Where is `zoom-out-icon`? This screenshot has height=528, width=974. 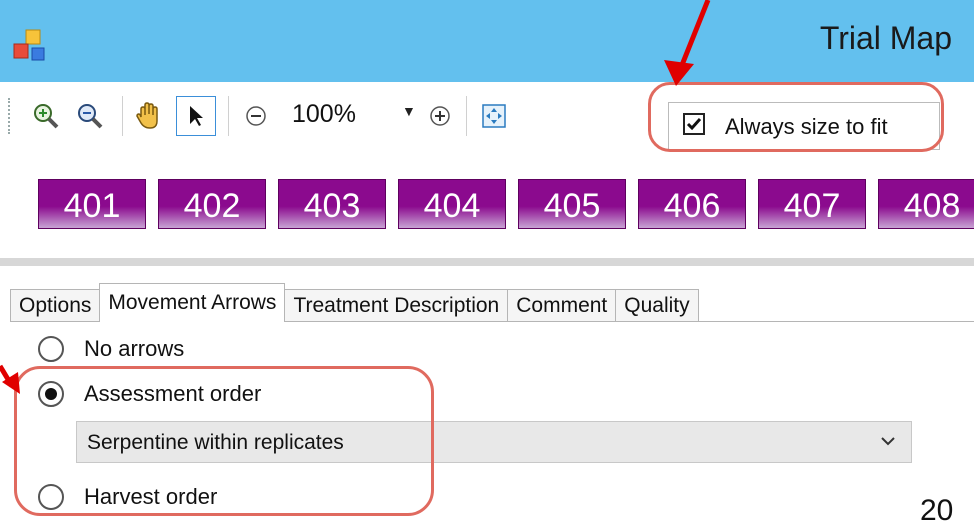 zoom-out-icon is located at coordinates (90, 116).